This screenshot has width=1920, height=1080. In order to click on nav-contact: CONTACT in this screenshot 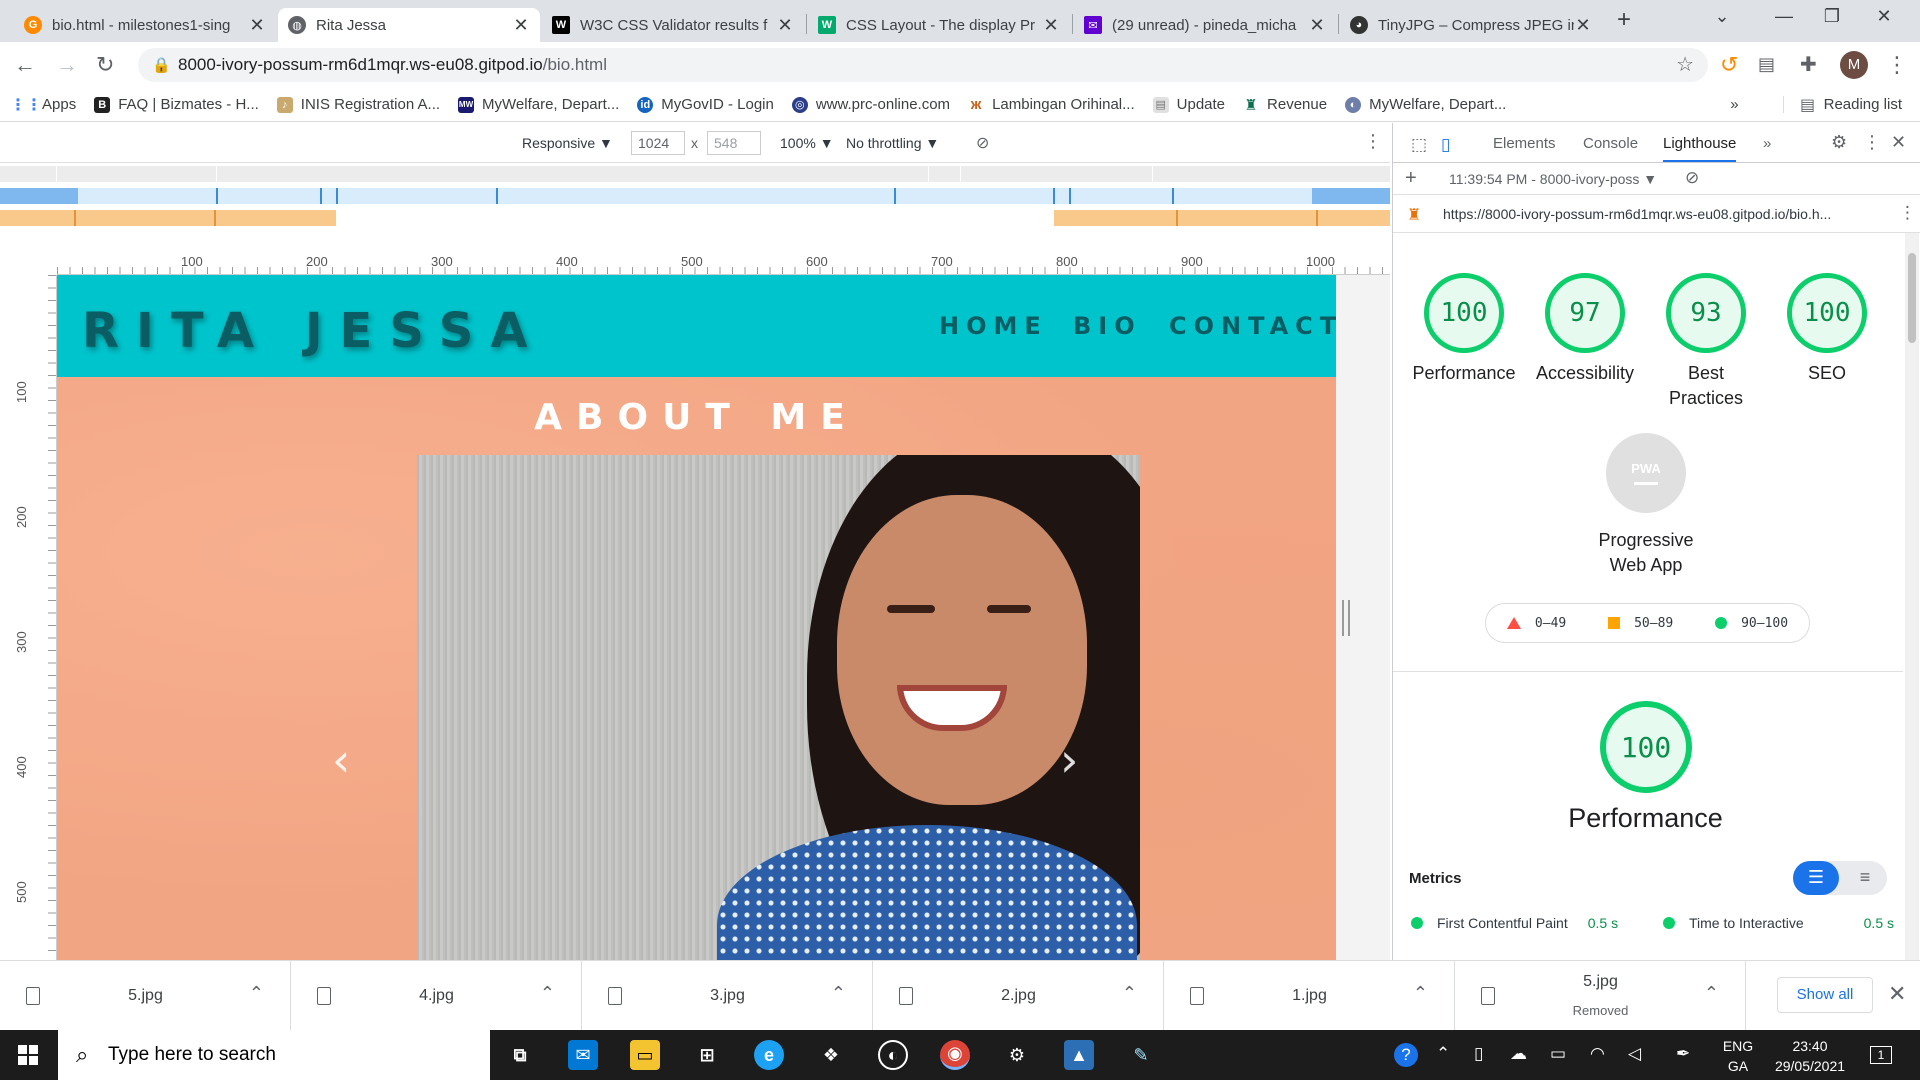, I will do `click(1252, 326)`.